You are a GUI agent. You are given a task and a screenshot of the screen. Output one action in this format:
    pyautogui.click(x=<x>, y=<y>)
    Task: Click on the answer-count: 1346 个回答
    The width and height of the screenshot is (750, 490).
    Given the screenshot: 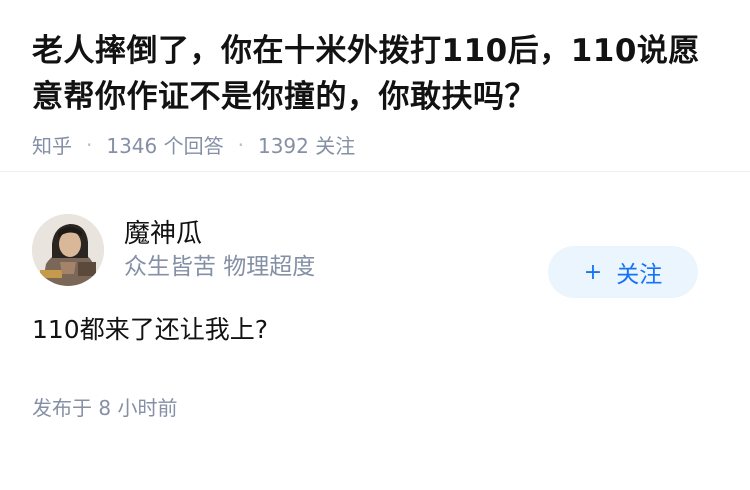 What is the action you would take?
    pyautogui.click(x=164, y=144)
    